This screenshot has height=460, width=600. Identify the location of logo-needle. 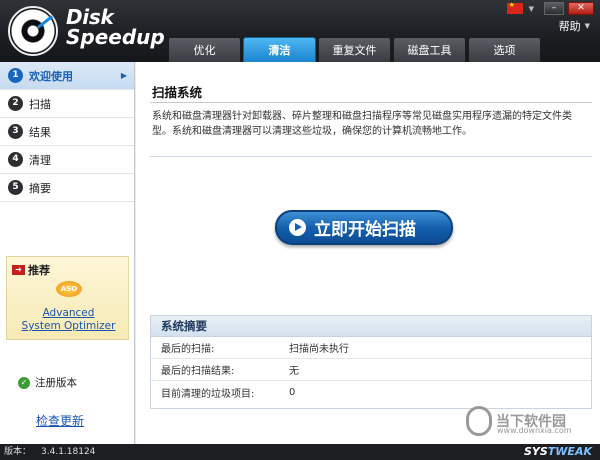
(45, 22).